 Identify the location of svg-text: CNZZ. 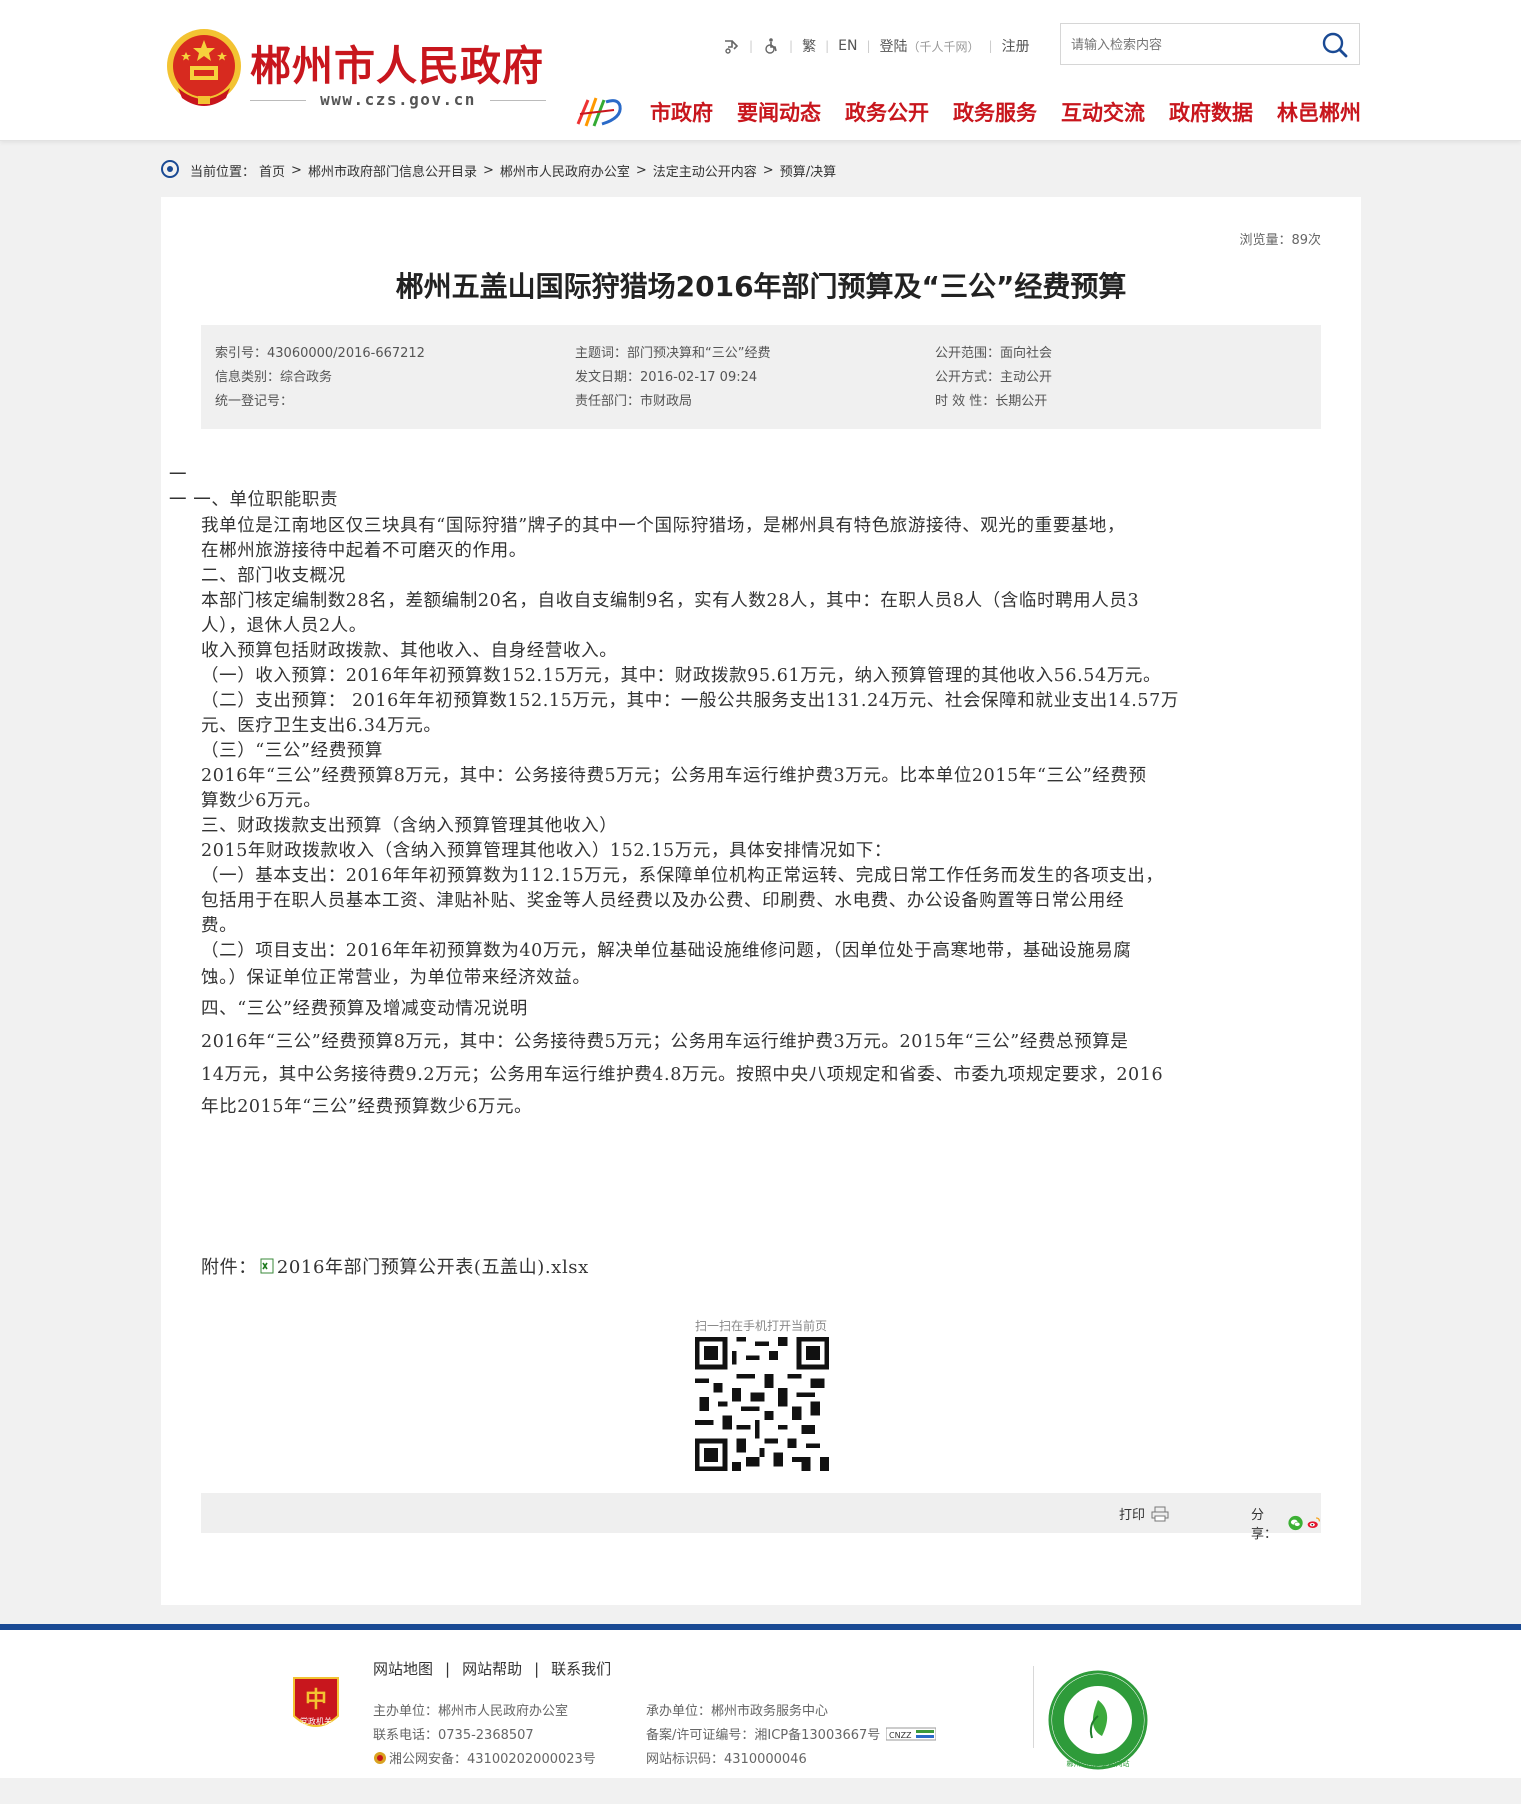
(900, 1735).